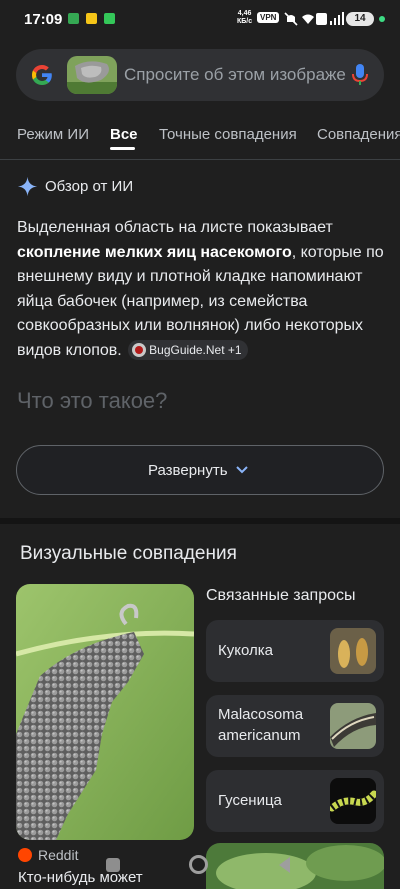 Image resolution: width=400 pixels, height=889 pixels. What do you see at coordinates (92, 75) in the screenshot?
I see `query-image-thumbnail` at bounding box center [92, 75].